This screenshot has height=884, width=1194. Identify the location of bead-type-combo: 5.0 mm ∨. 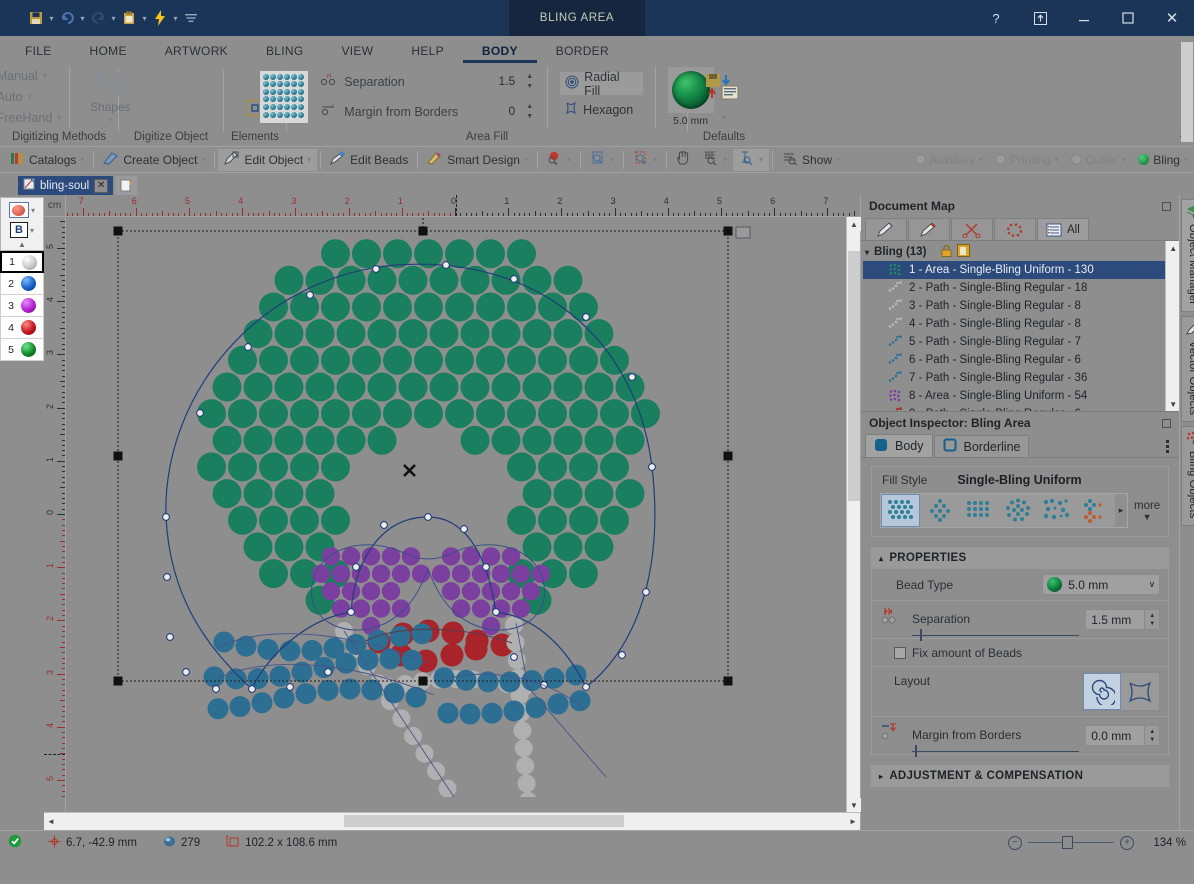
(1101, 584).